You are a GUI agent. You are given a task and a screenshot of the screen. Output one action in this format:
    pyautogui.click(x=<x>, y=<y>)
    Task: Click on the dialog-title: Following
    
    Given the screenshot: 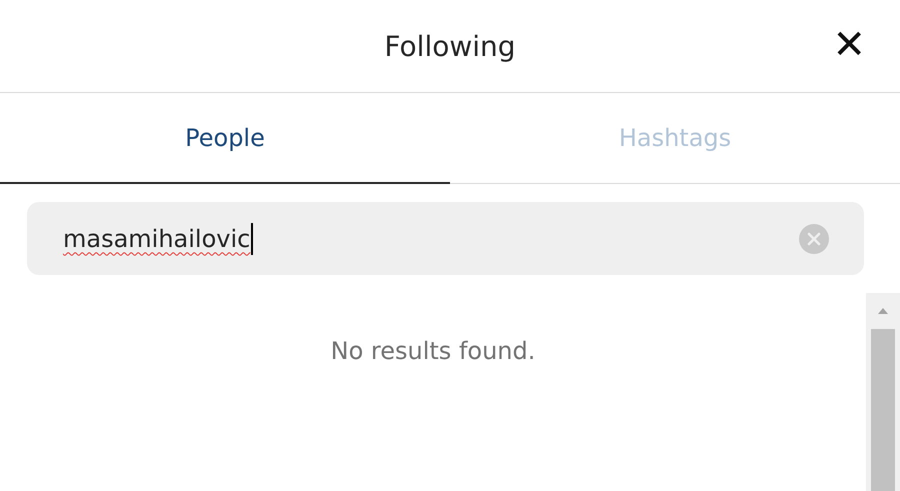 What is the action you would take?
    pyautogui.click(x=450, y=46)
    